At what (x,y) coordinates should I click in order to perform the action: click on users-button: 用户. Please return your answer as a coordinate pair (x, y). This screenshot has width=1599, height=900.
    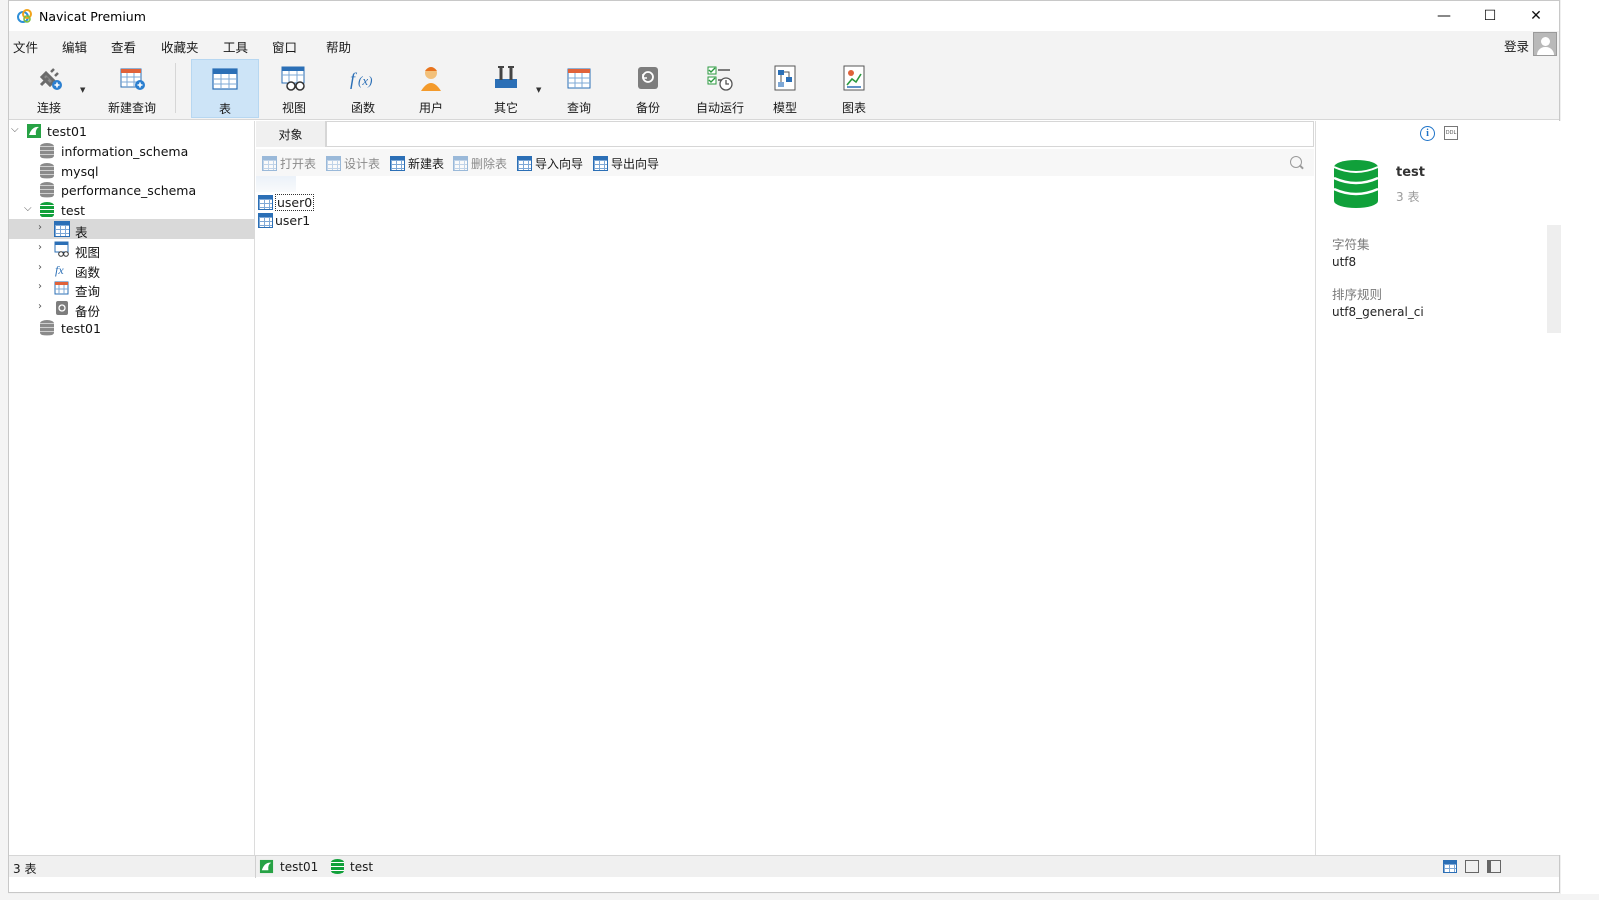
    Looking at the image, I should click on (431, 88).